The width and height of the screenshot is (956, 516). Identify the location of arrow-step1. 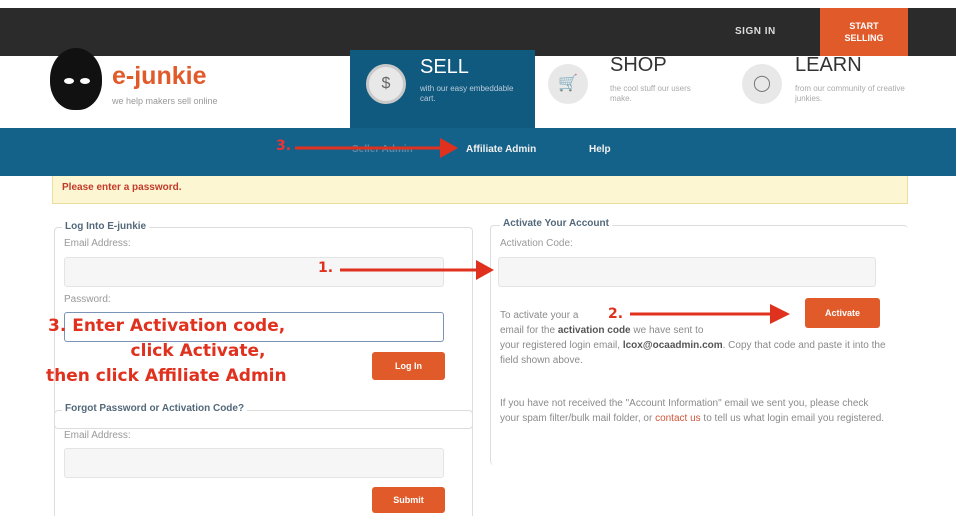
(417, 270).